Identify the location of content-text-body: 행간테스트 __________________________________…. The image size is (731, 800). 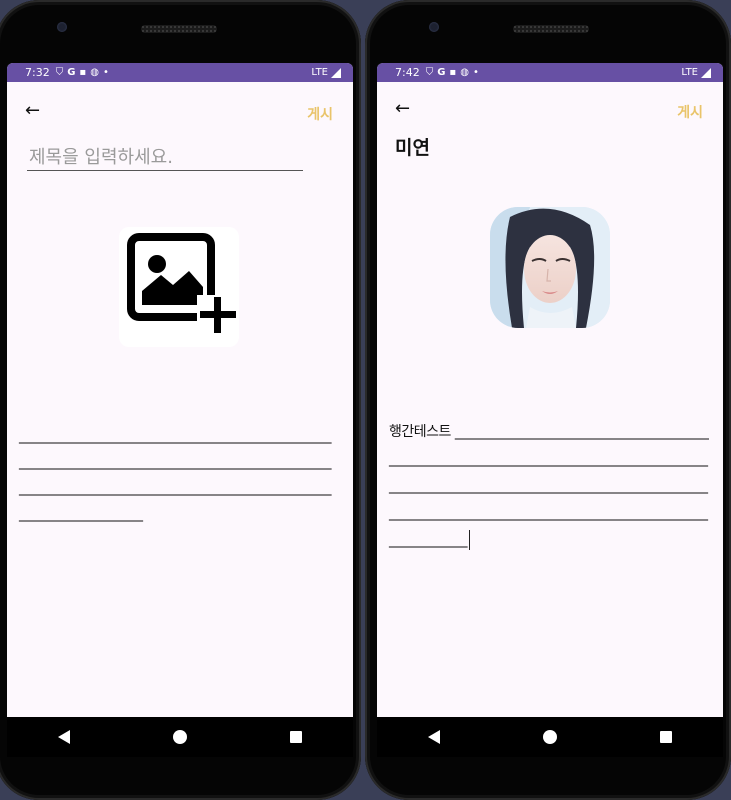
(549, 486).